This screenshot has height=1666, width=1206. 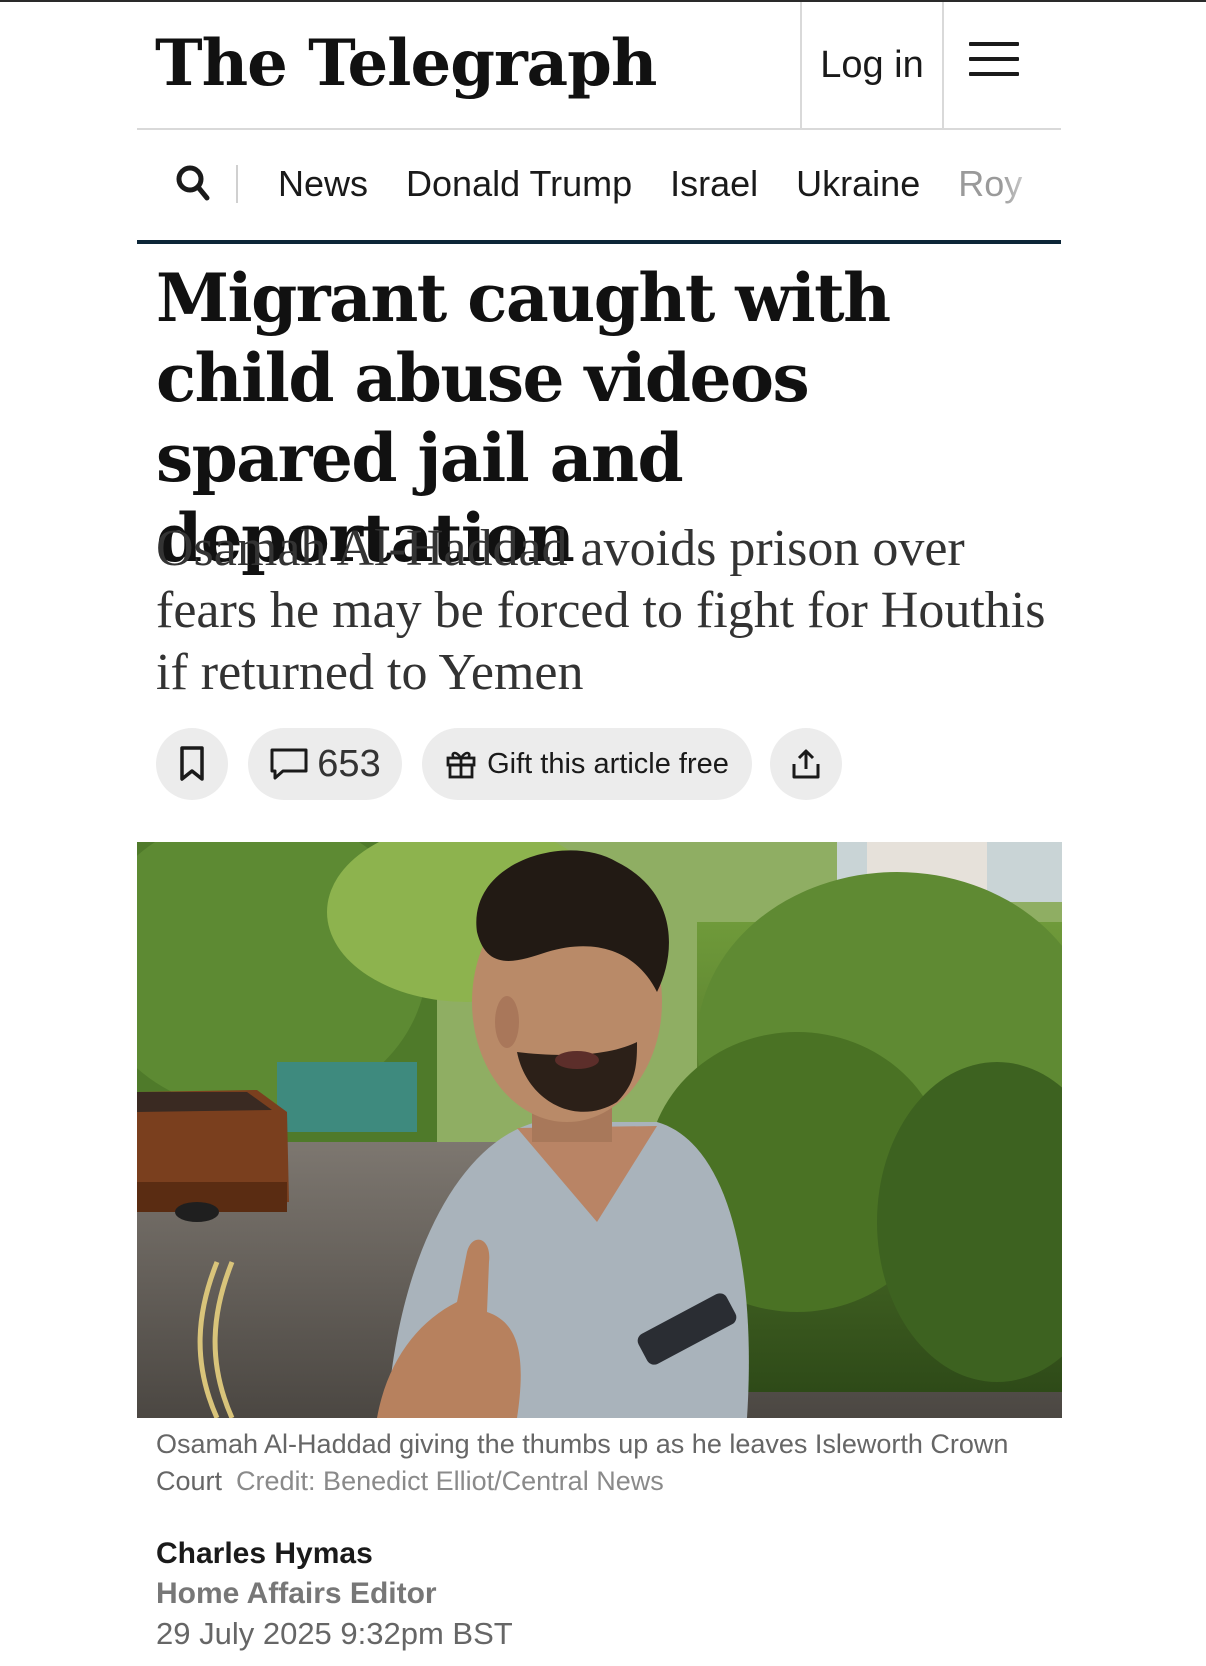 I want to click on gift-icon, so click(x=461, y=765).